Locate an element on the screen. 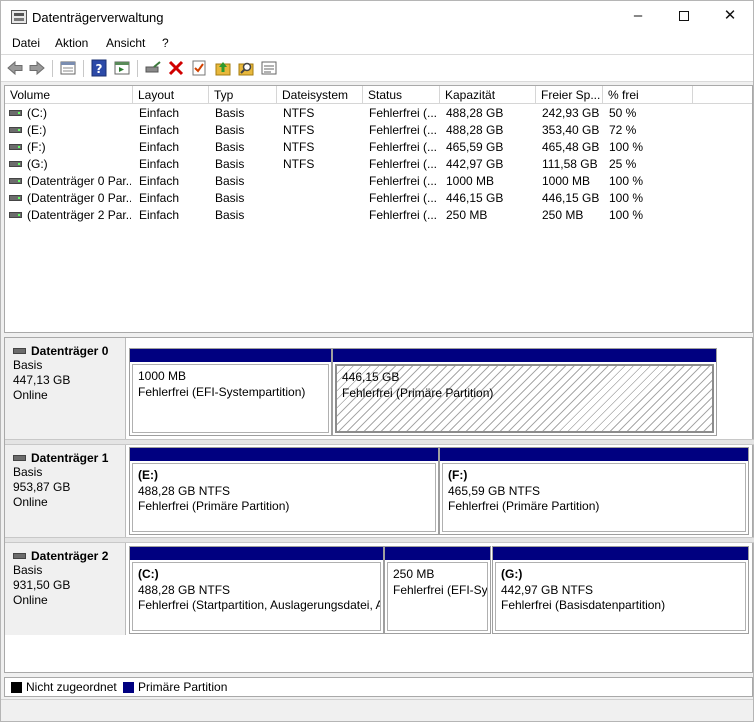 The image size is (754, 722). properties-button is located at coordinates (122, 68).